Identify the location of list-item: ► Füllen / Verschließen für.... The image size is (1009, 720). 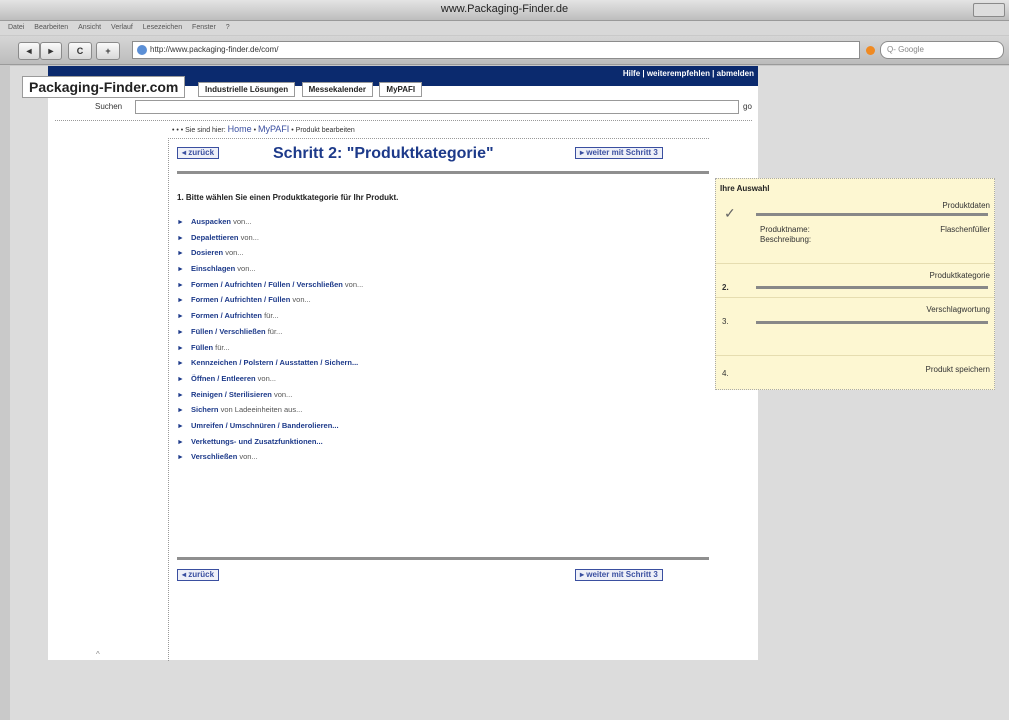
(270, 335).